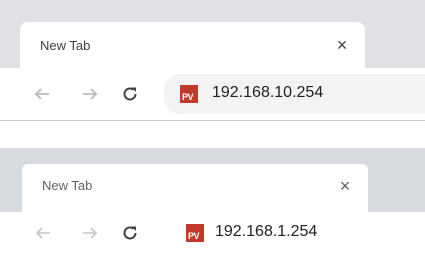  I want to click on address-bar: PV 192.168.10.254, so click(294, 94).